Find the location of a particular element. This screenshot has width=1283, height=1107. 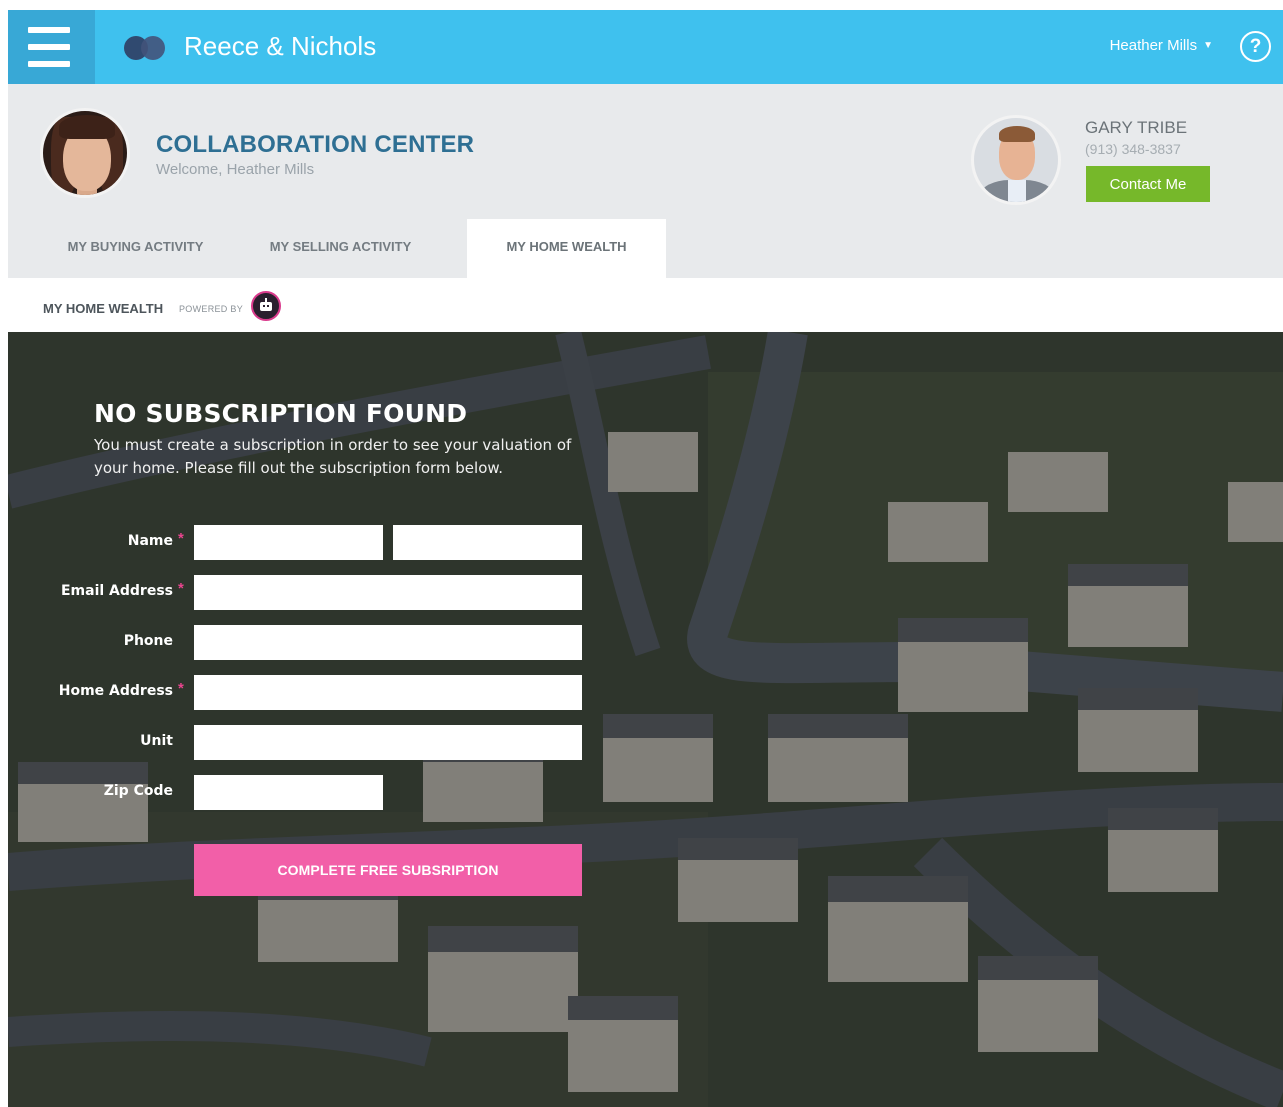

tab-my-selling-activity: MY SELLING ACTIVITY is located at coordinates (340, 248).